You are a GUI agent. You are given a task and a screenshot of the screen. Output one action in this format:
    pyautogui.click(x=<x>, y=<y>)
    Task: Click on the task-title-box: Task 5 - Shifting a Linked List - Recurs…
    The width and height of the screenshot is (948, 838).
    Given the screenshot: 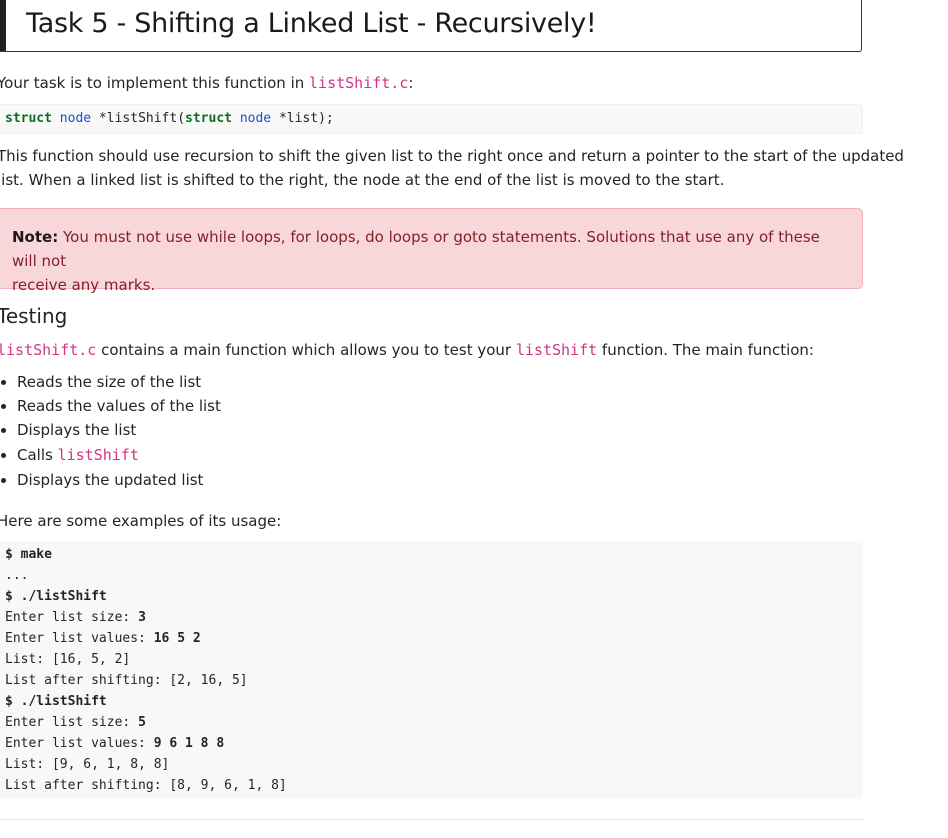 What is the action you would take?
    pyautogui.click(x=431, y=26)
    